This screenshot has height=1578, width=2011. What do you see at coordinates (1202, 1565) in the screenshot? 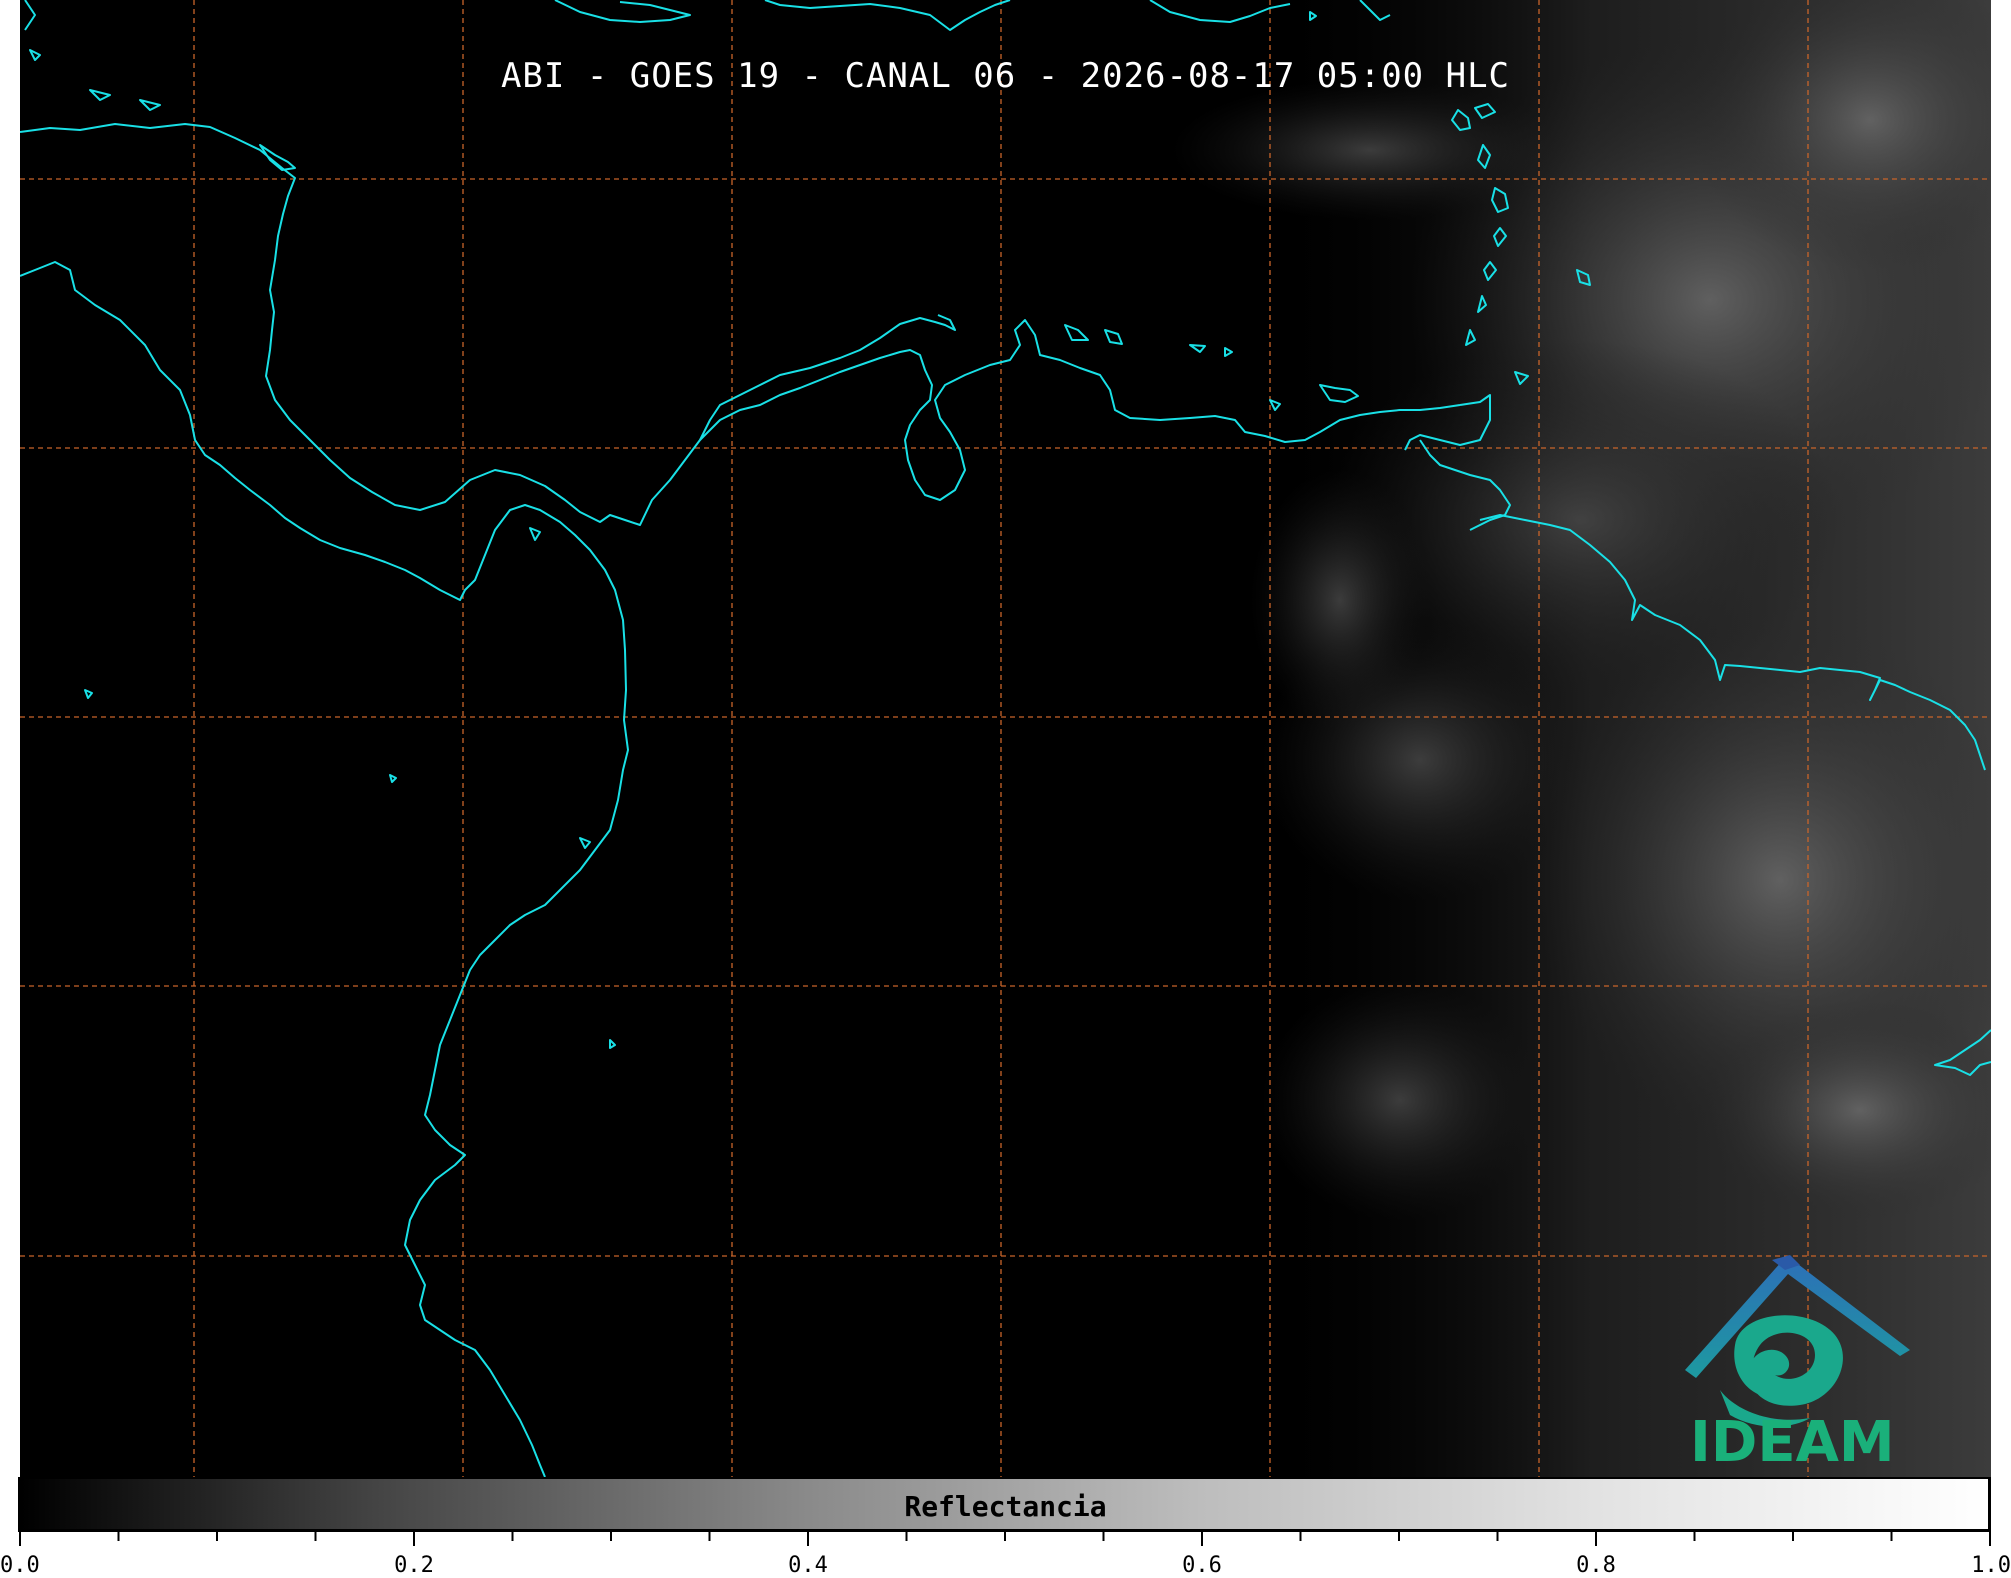
I see `colorbar-tick-label: 0.6` at bounding box center [1202, 1565].